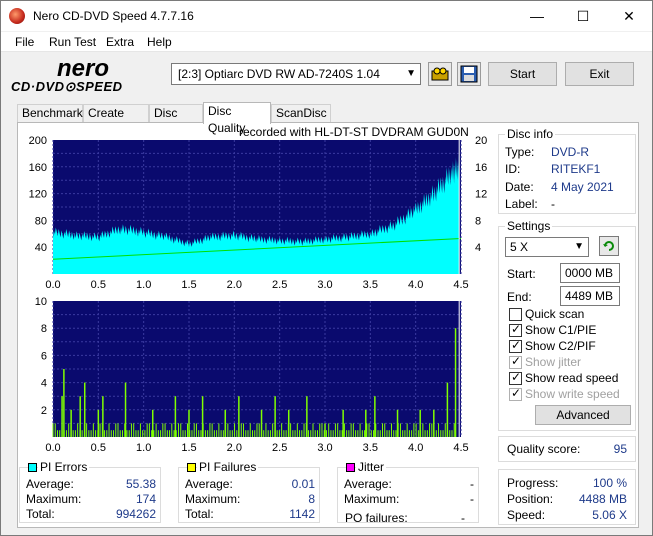 This screenshot has height=536, width=653. What do you see at coordinates (522, 74) in the screenshot?
I see `start-button: Start` at bounding box center [522, 74].